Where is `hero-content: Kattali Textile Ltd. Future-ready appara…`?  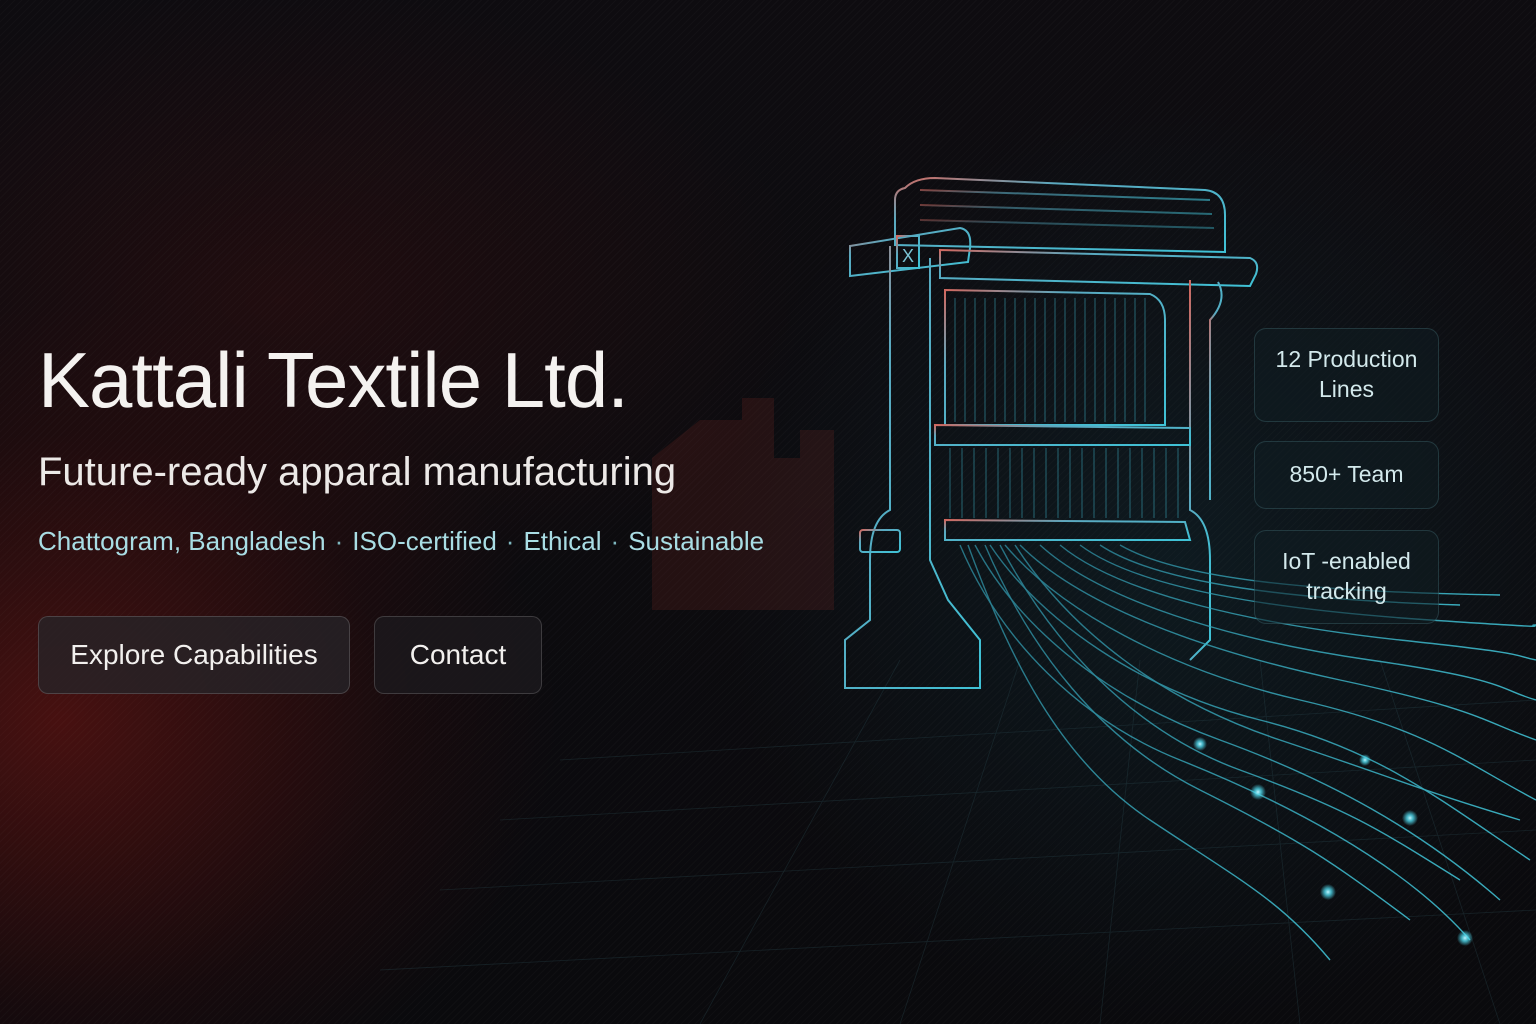
hero-content: Kattali Textile Ltd. Future-ready appara… is located at coordinates (438, 446).